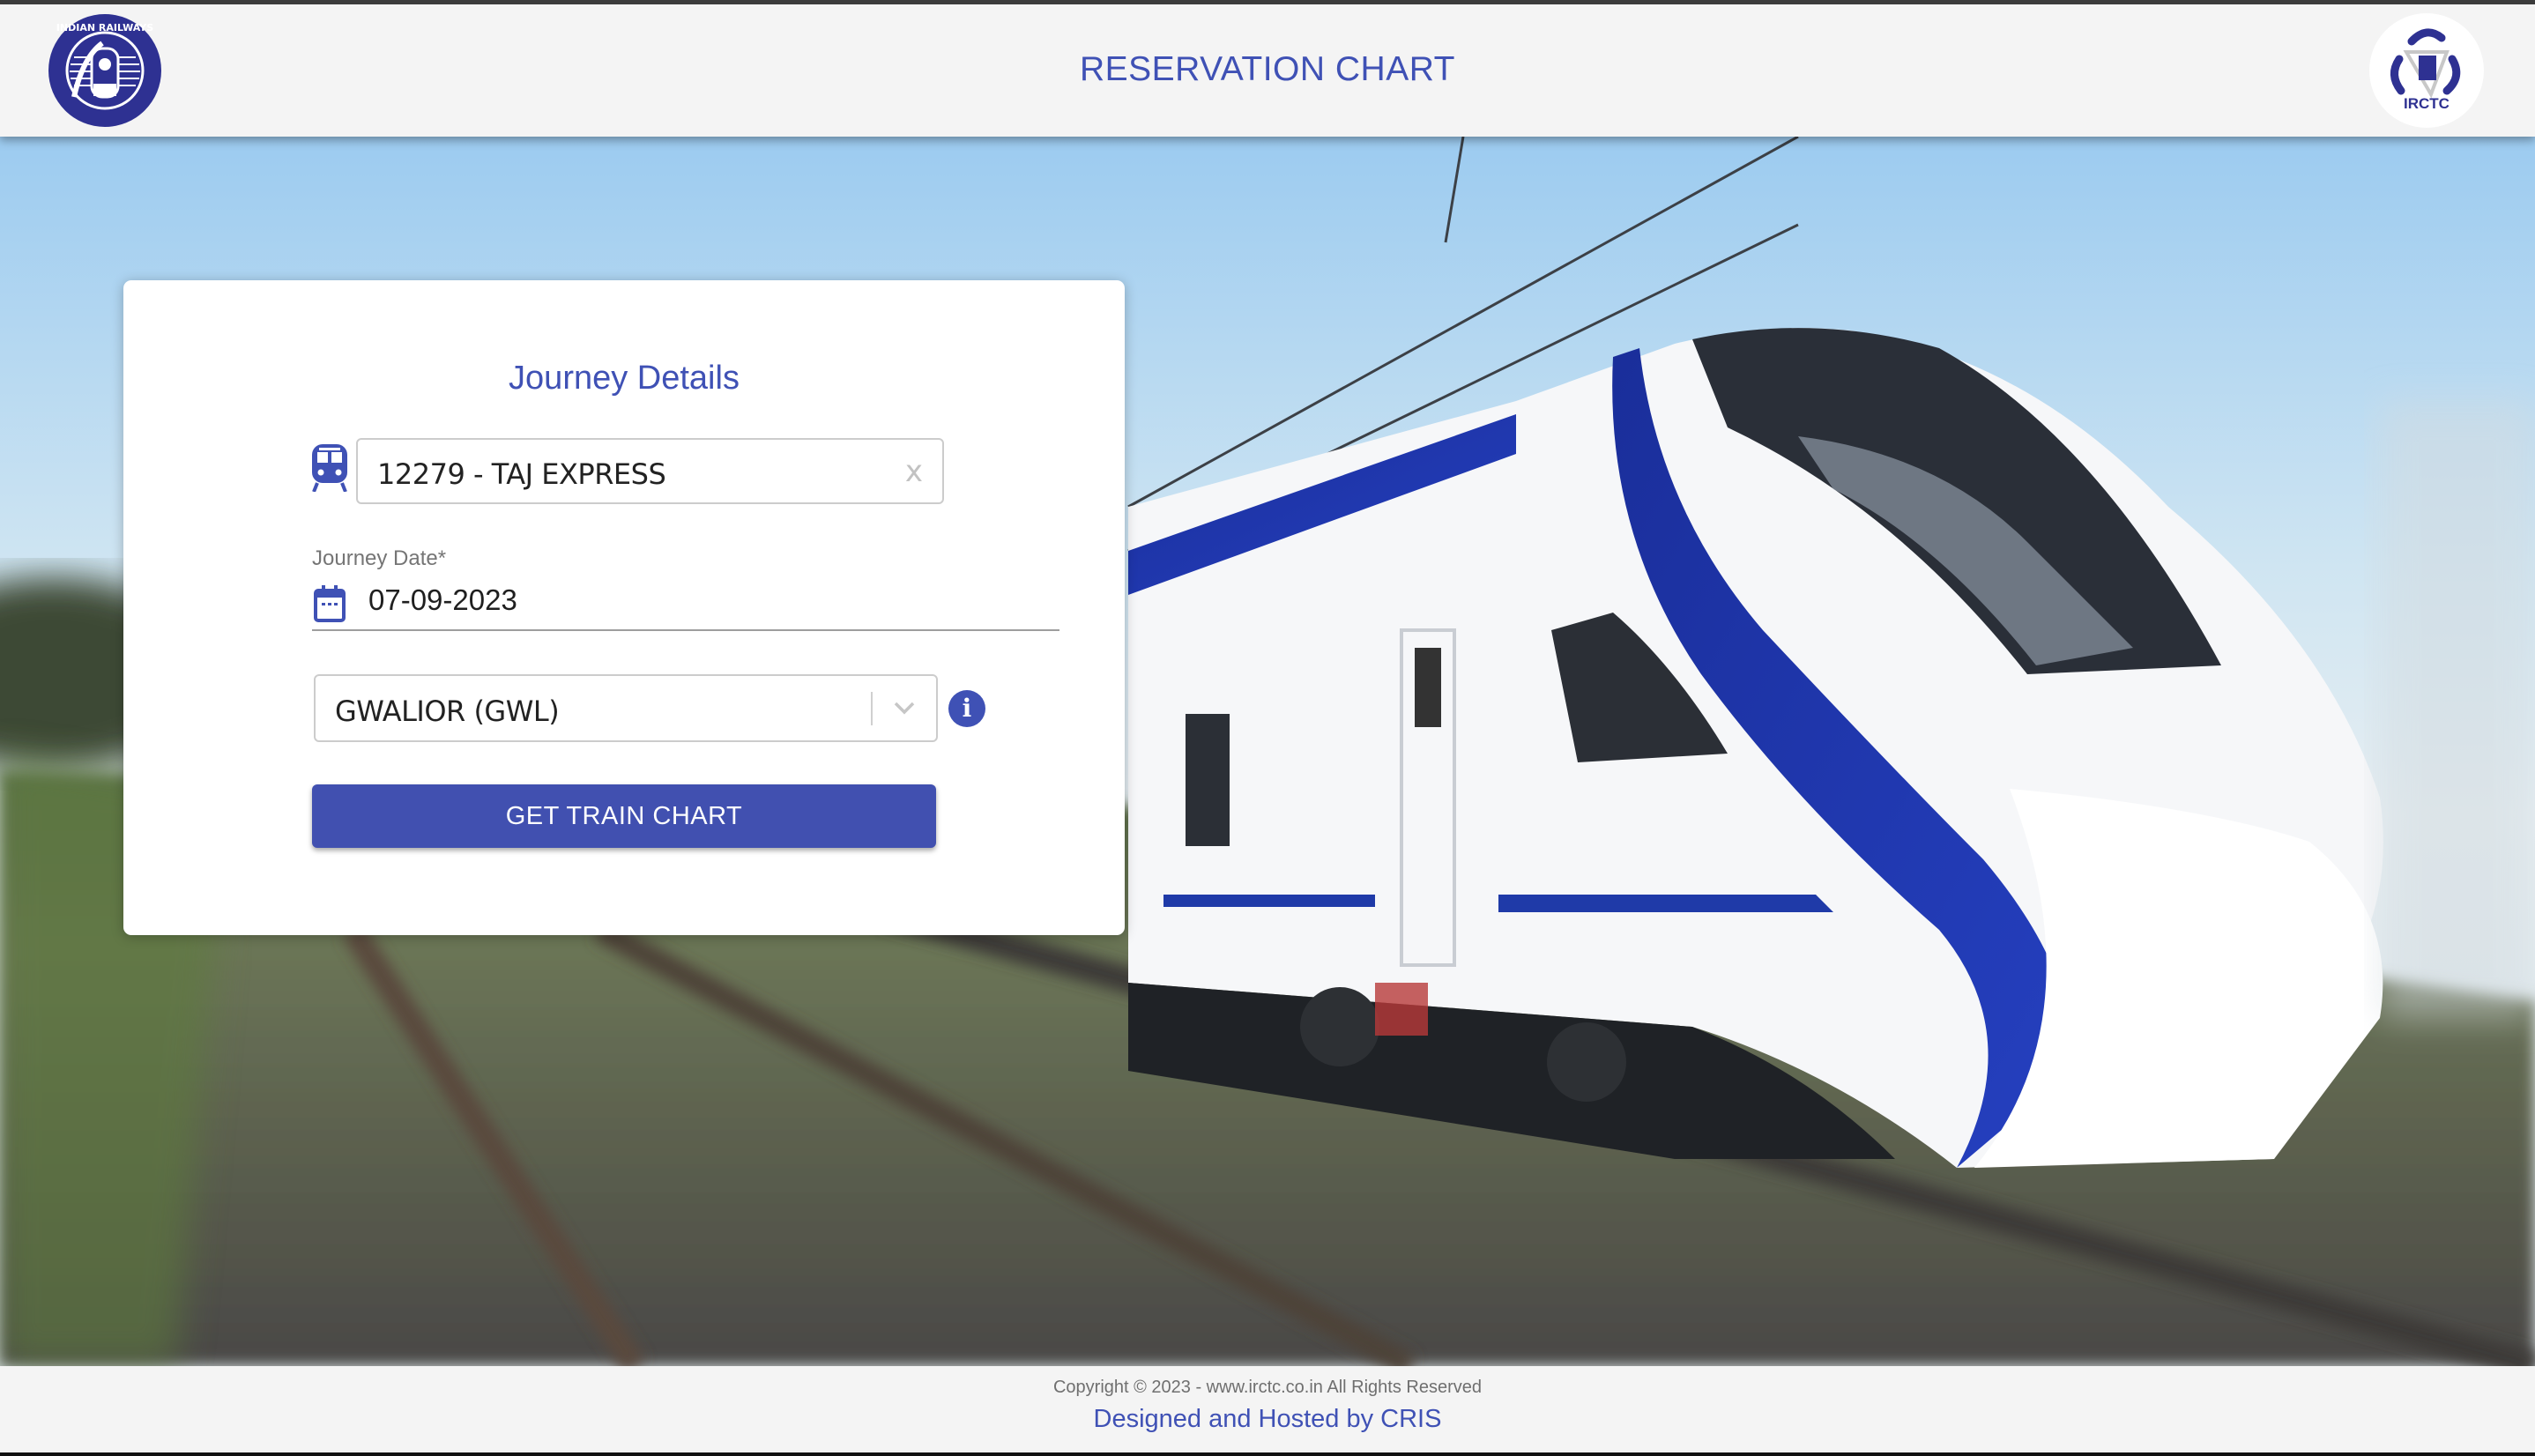 The height and width of the screenshot is (1456, 2535). Describe the element at coordinates (1267, 1454) in the screenshot. I see `window-bottom-border` at that location.